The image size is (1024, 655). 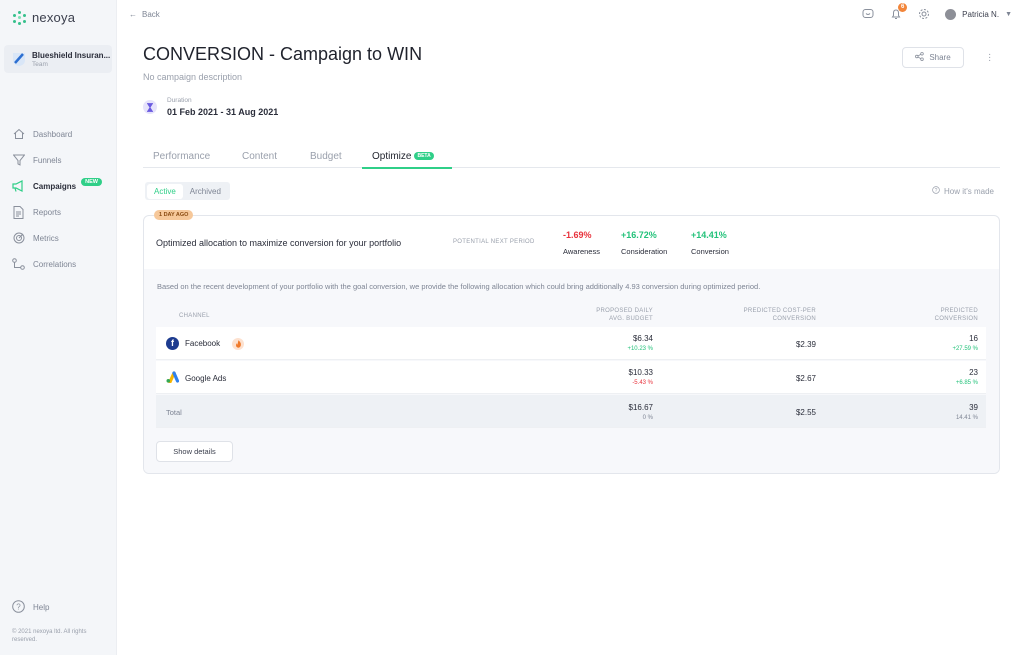 I want to click on conversion-change: +27.59 %, so click(x=965, y=349).